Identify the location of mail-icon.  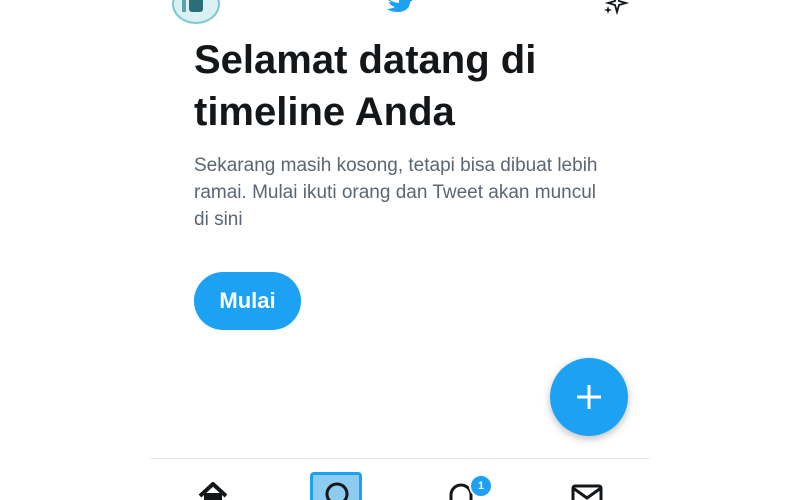
(587, 492).